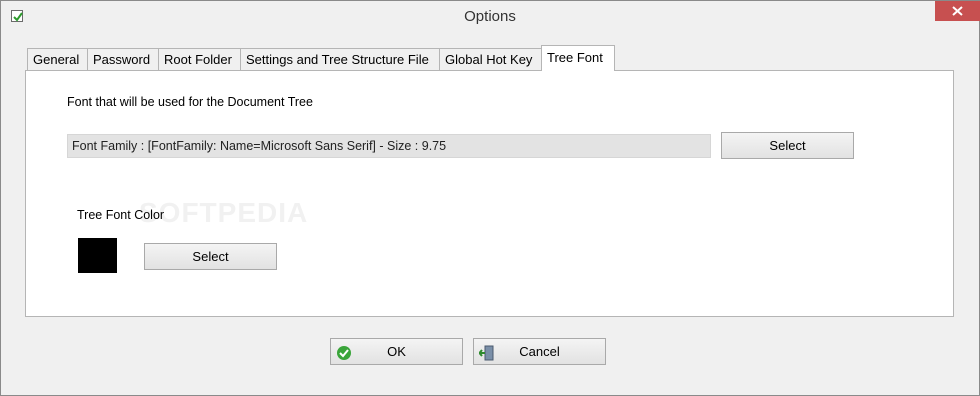 Image resolution: width=980 pixels, height=396 pixels. What do you see at coordinates (97, 255) in the screenshot?
I see `color-swatch` at bounding box center [97, 255].